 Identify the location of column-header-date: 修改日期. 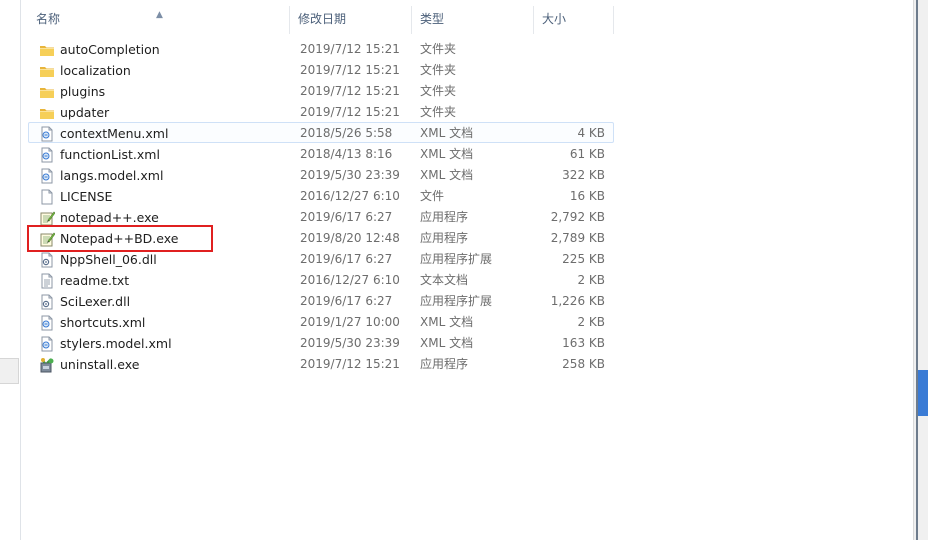
(351, 20).